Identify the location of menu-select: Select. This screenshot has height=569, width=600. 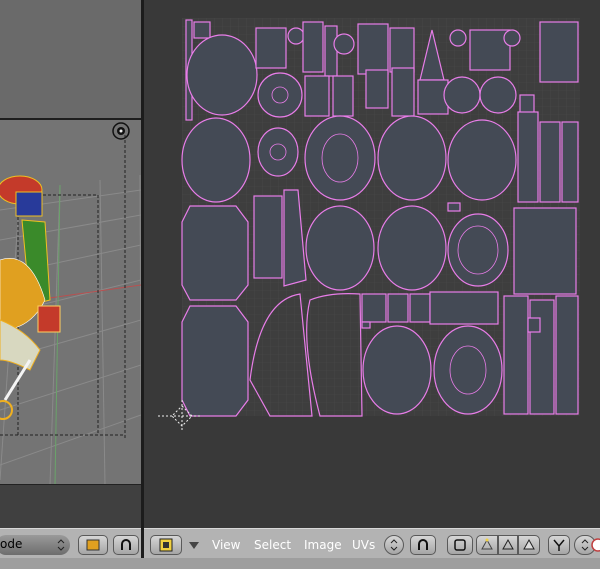
(272, 545).